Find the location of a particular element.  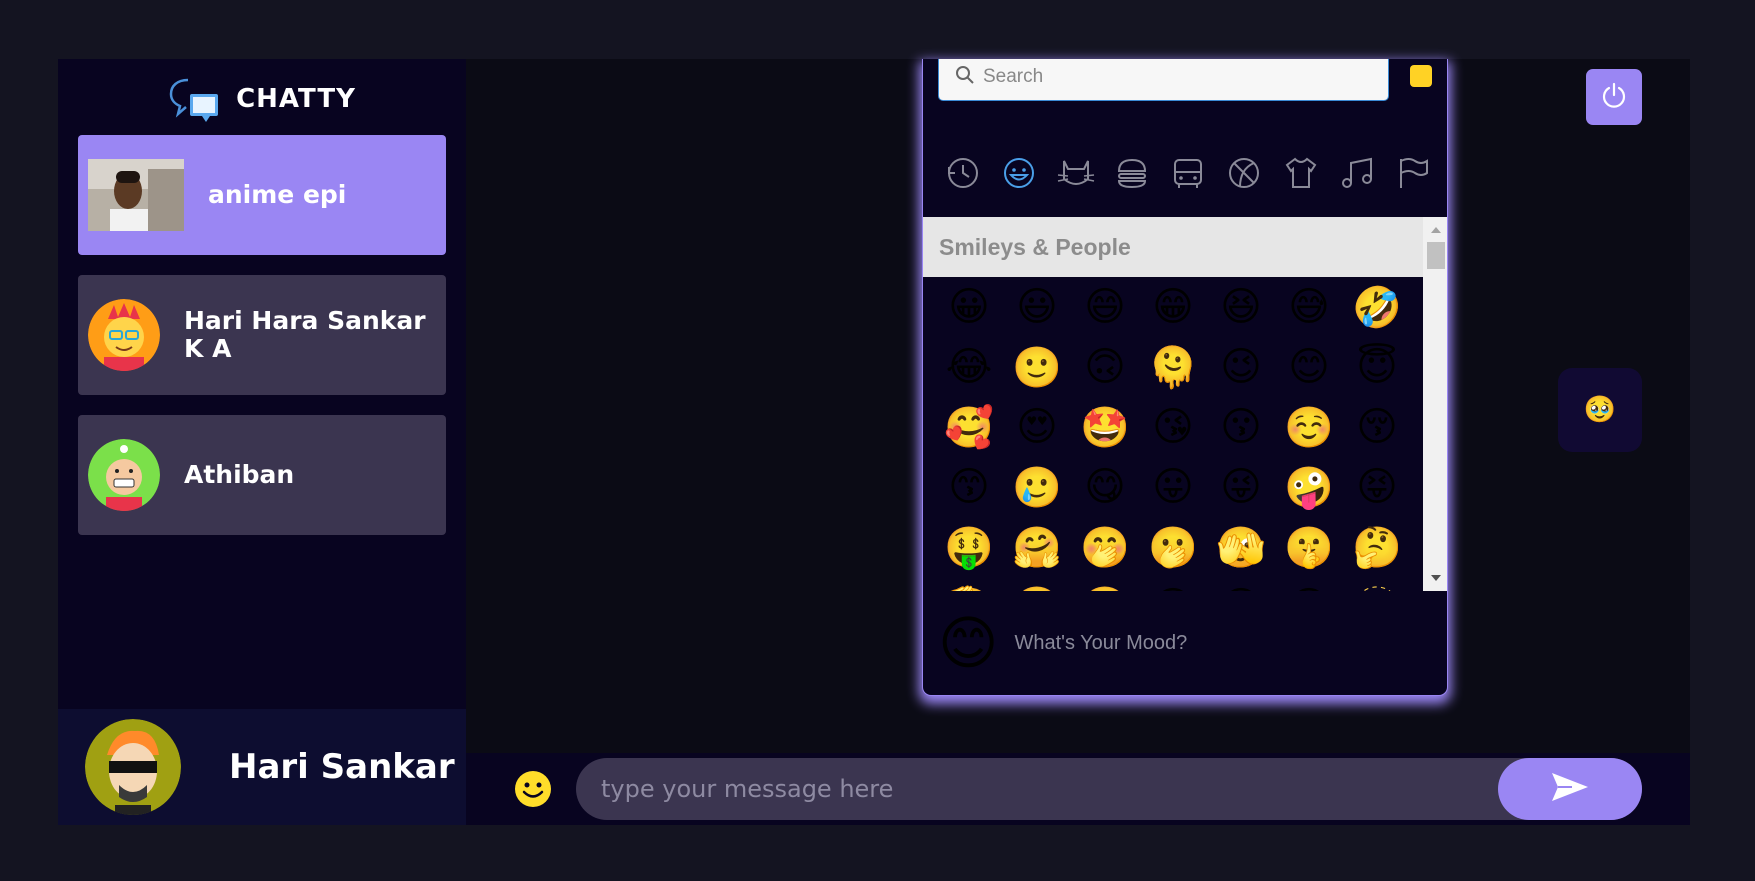

preview-text: What's Your Mood? is located at coordinates (1101, 642).